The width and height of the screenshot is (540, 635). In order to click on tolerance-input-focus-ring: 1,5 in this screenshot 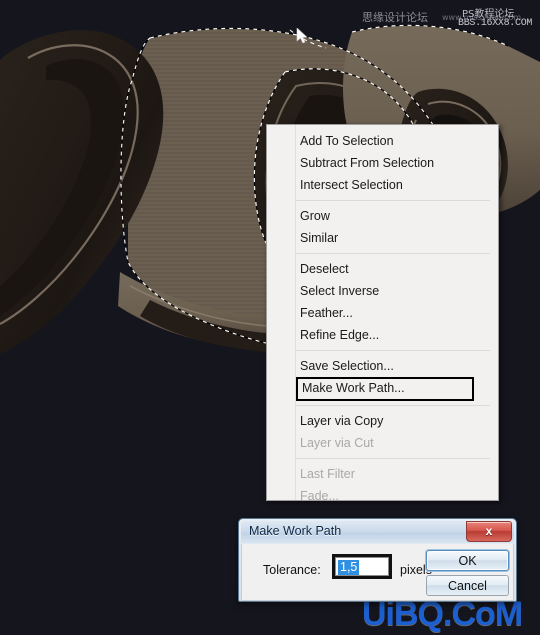, I will do `click(362, 566)`.